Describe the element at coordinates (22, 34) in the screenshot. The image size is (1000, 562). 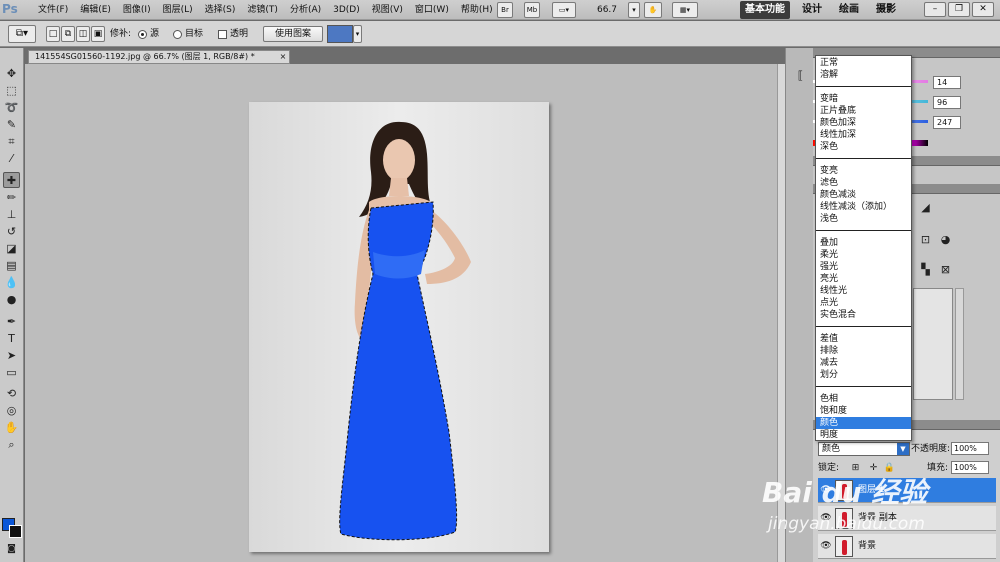
I see `tool-preset-icon: ⧉▾` at that location.